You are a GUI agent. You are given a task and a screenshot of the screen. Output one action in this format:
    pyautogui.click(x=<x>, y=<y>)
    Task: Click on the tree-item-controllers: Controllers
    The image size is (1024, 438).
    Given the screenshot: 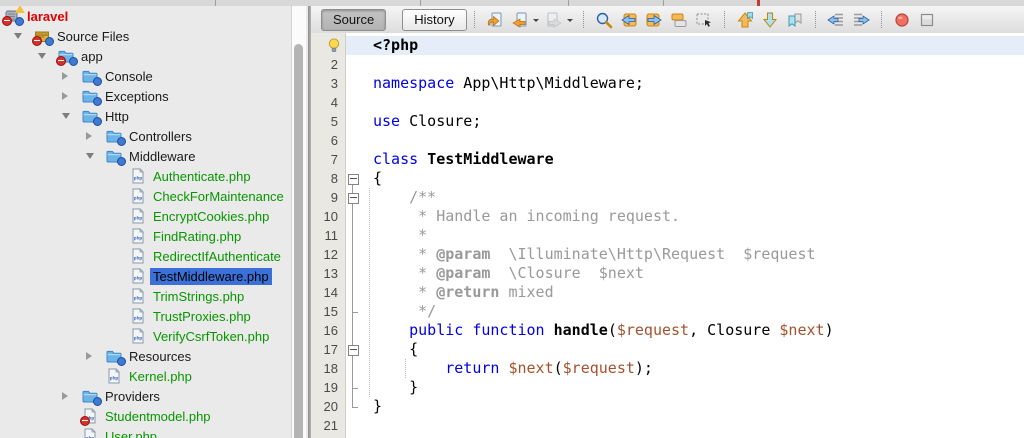 What is the action you would take?
    pyautogui.click(x=145, y=136)
    